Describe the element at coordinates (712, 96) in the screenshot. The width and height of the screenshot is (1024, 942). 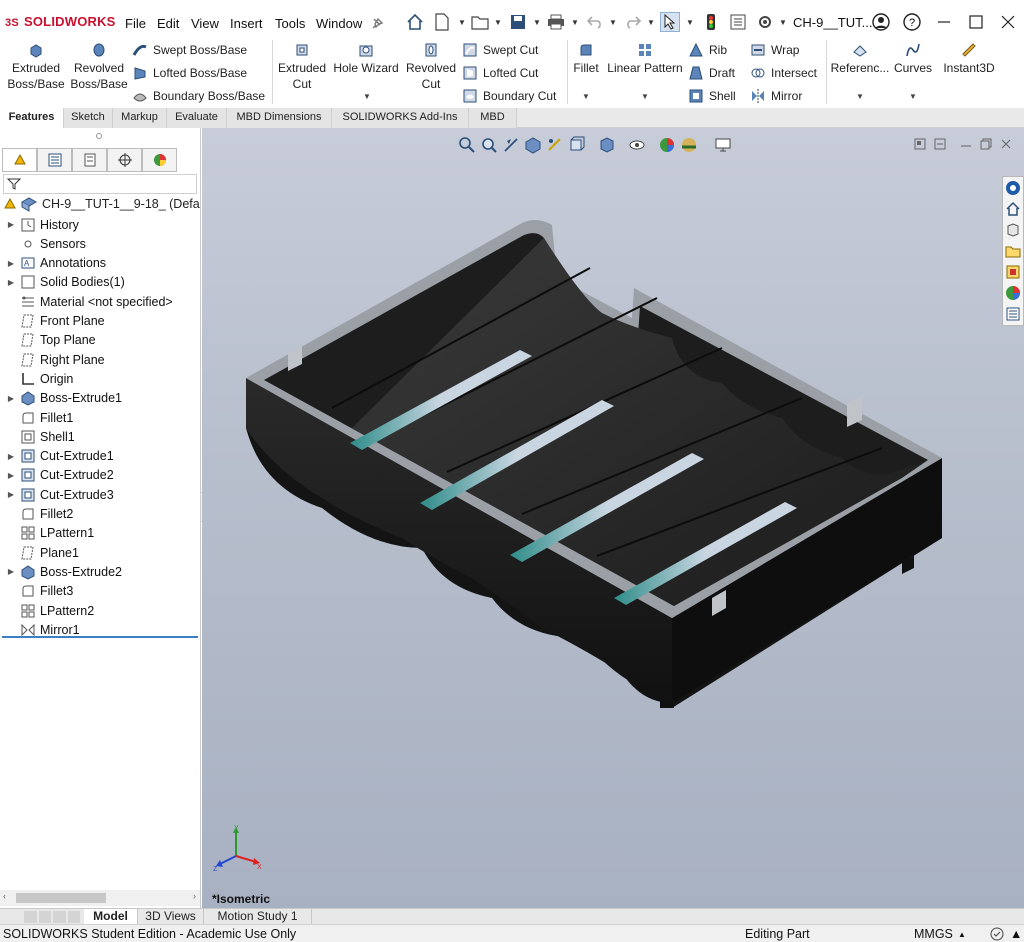
I see `shell-button: Shell` at that location.